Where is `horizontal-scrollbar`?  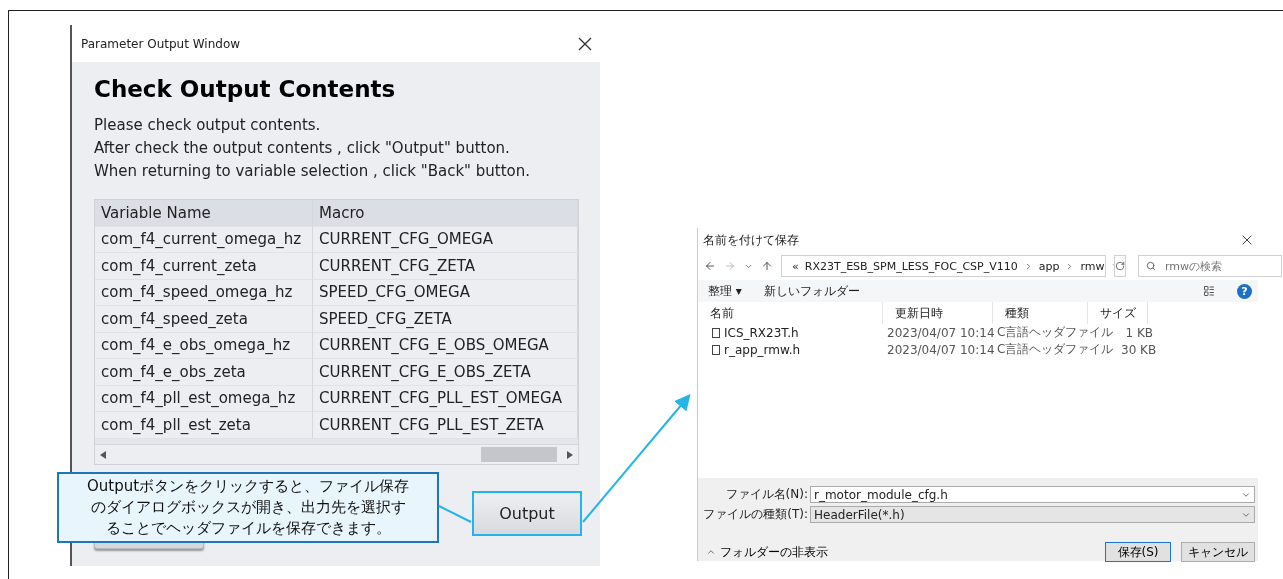 horizontal-scrollbar is located at coordinates (336, 453).